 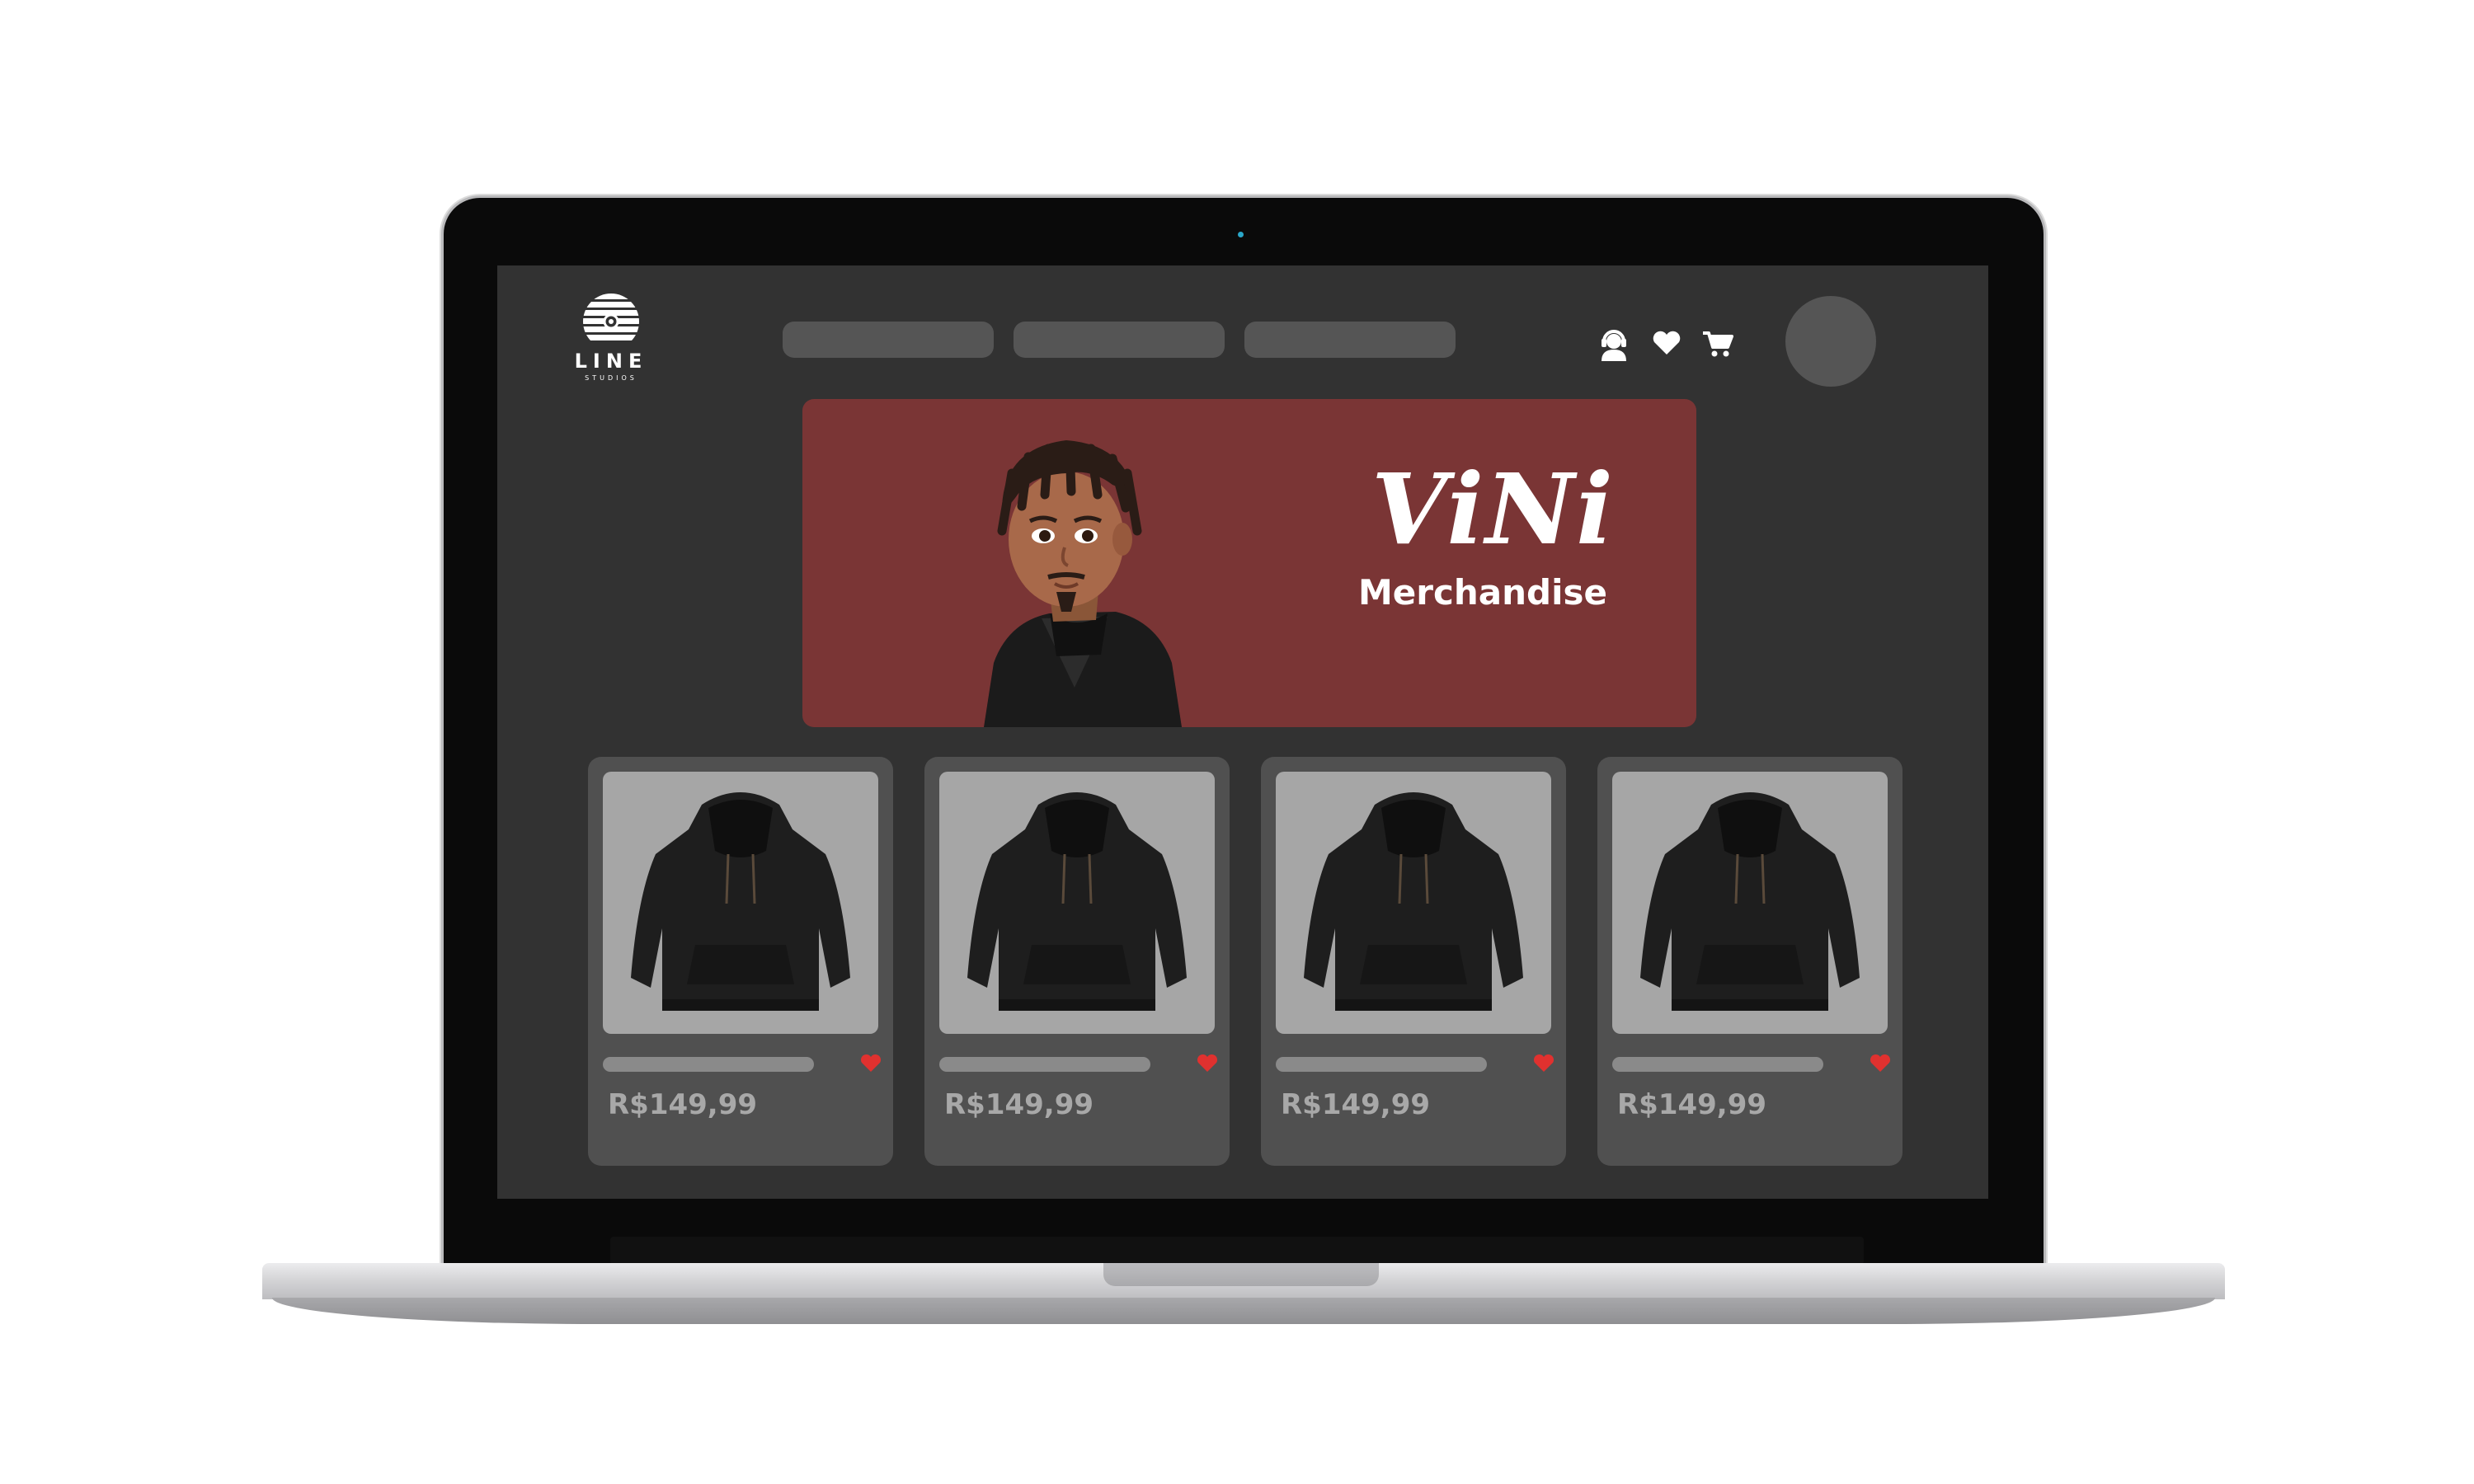 What do you see at coordinates (1237, 1251) in the screenshot?
I see `bezel-bottom` at bounding box center [1237, 1251].